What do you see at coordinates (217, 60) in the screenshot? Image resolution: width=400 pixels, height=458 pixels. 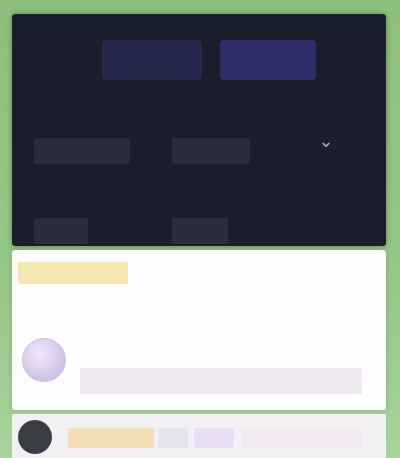 I see `tabs` at bounding box center [217, 60].